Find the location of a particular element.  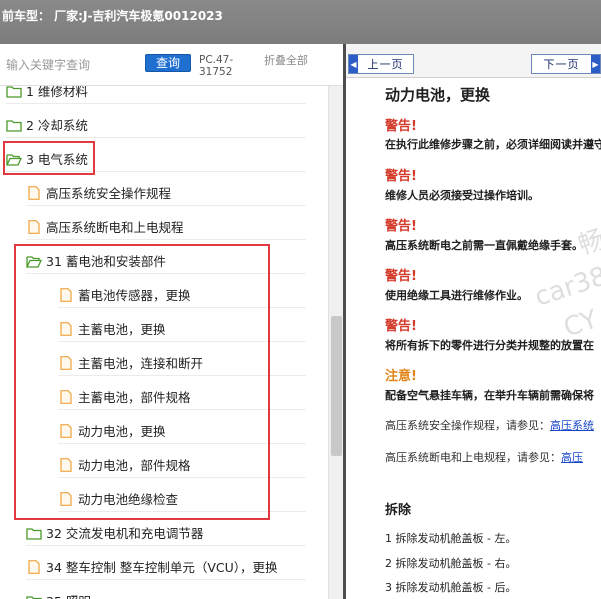

document-code: PC.47-31752 is located at coordinates (216, 66).